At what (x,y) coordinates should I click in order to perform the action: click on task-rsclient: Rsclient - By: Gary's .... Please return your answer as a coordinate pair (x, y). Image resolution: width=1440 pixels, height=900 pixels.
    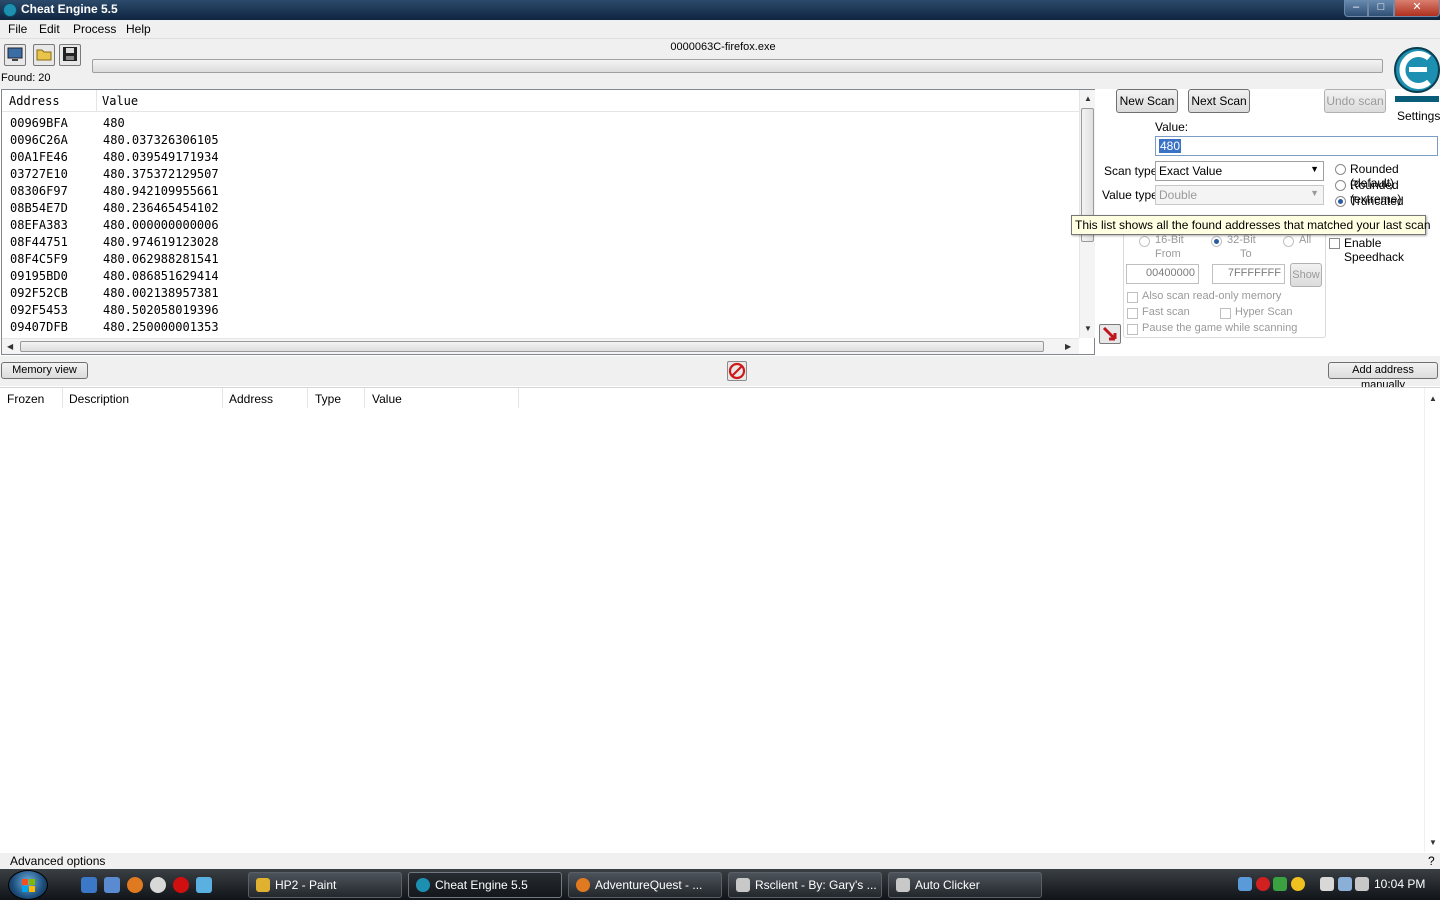
    Looking at the image, I should click on (805, 885).